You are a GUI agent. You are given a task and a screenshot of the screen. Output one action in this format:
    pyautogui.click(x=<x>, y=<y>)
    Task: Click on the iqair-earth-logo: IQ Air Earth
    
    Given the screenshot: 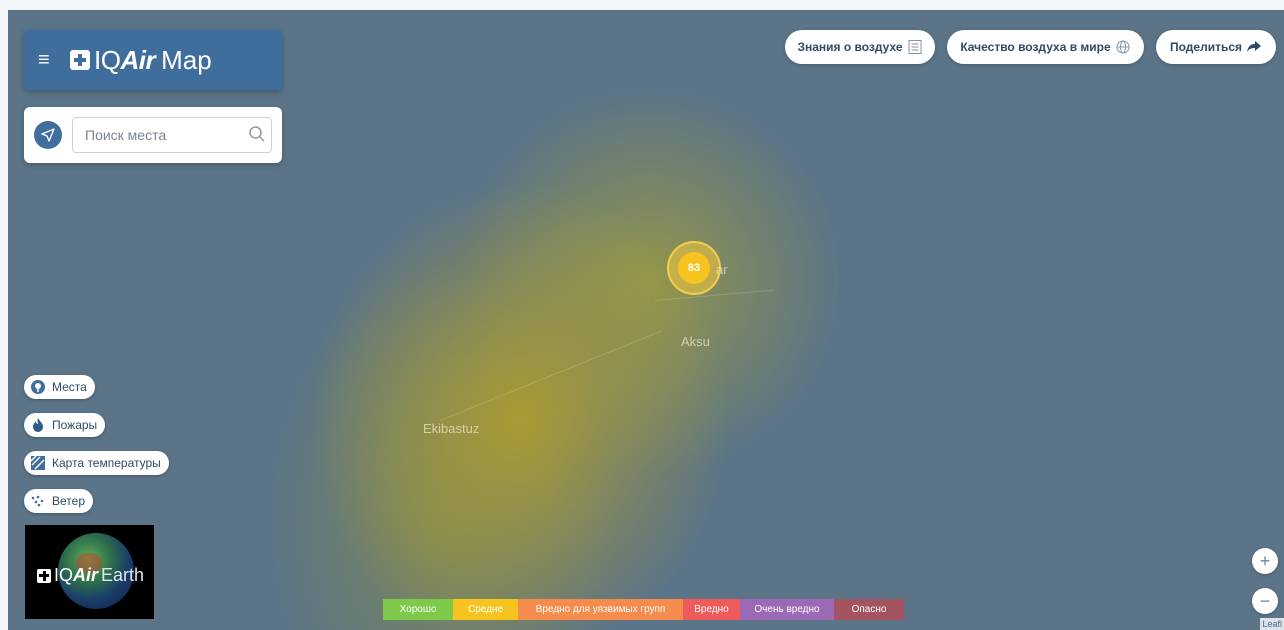 What is the action you would take?
    pyautogui.click(x=90, y=575)
    